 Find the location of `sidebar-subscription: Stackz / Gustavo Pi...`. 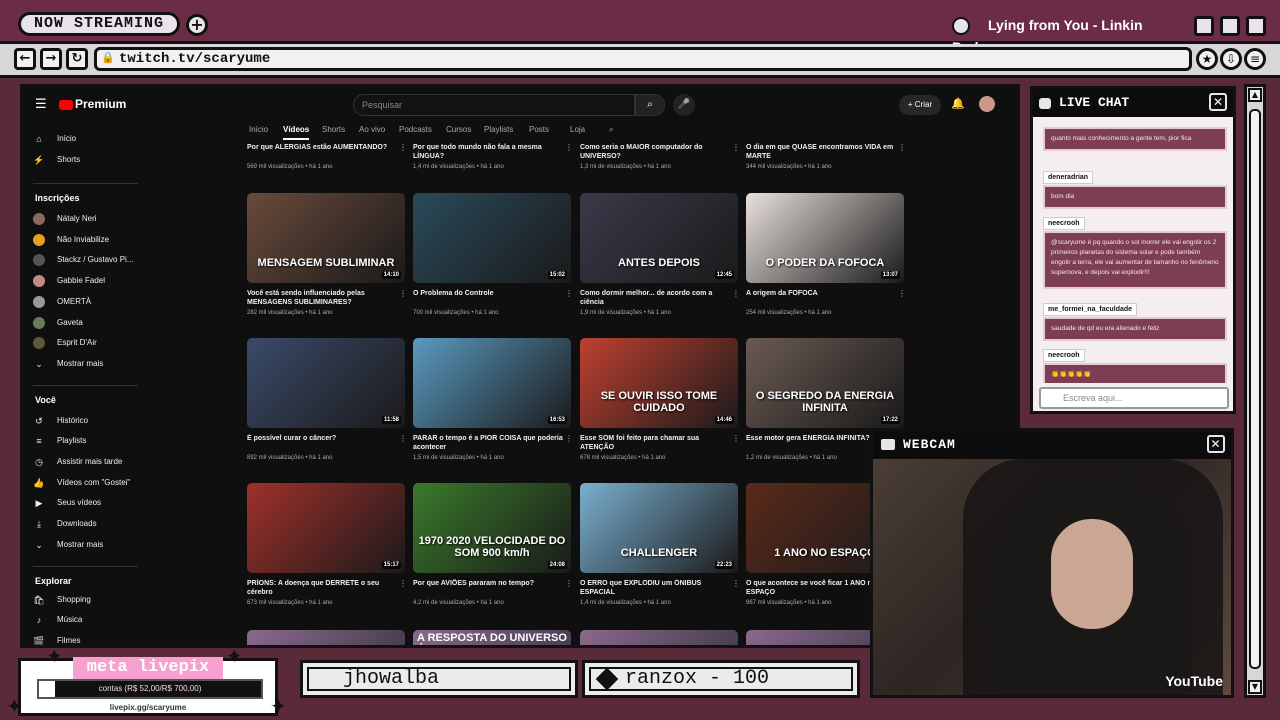

sidebar-subscription: Stackz / Gustavo Pi... is located at coordinates (83, 260).